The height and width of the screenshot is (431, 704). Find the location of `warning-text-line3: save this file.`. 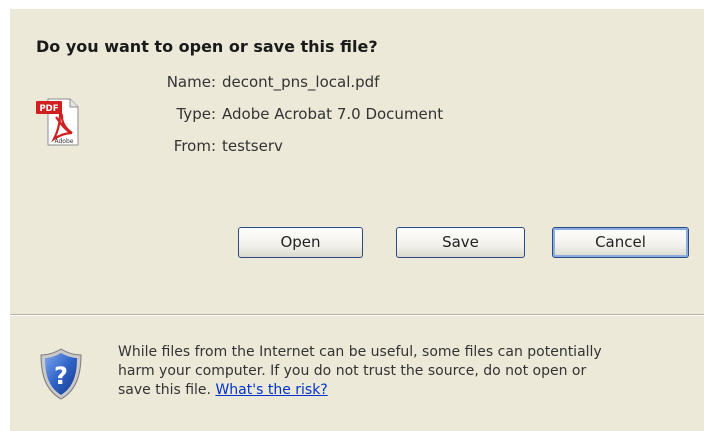

warning-text-line3: save this file. is located at coordinates (164, 390).